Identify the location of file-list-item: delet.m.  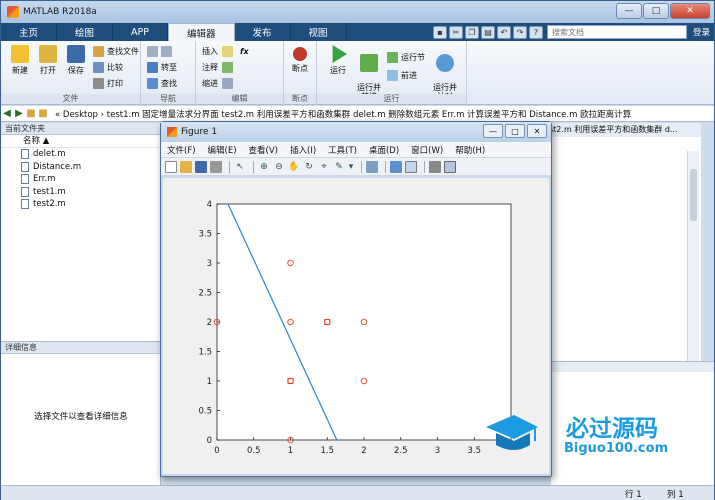
(80, 154).